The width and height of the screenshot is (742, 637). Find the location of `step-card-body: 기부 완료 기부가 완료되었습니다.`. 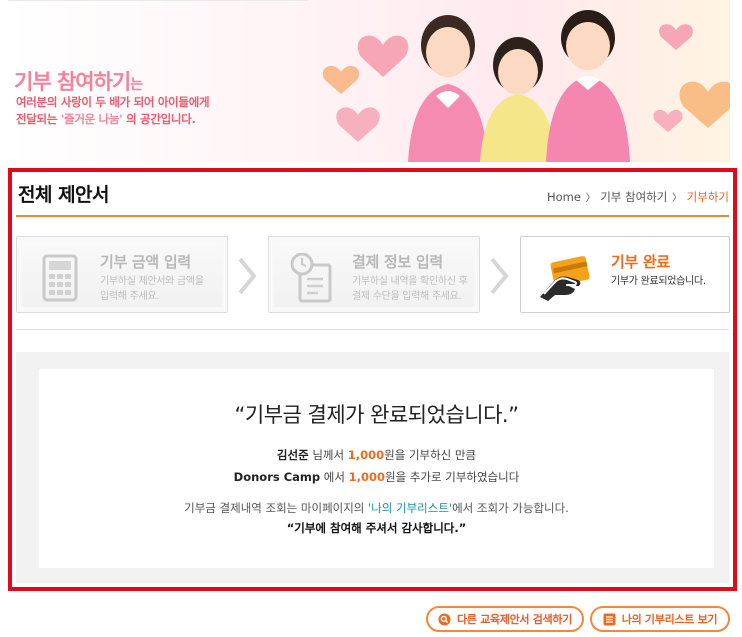

step-card-body: 기부 완료 기부가 완료되었습니다. is located at coordinates (625, 274).